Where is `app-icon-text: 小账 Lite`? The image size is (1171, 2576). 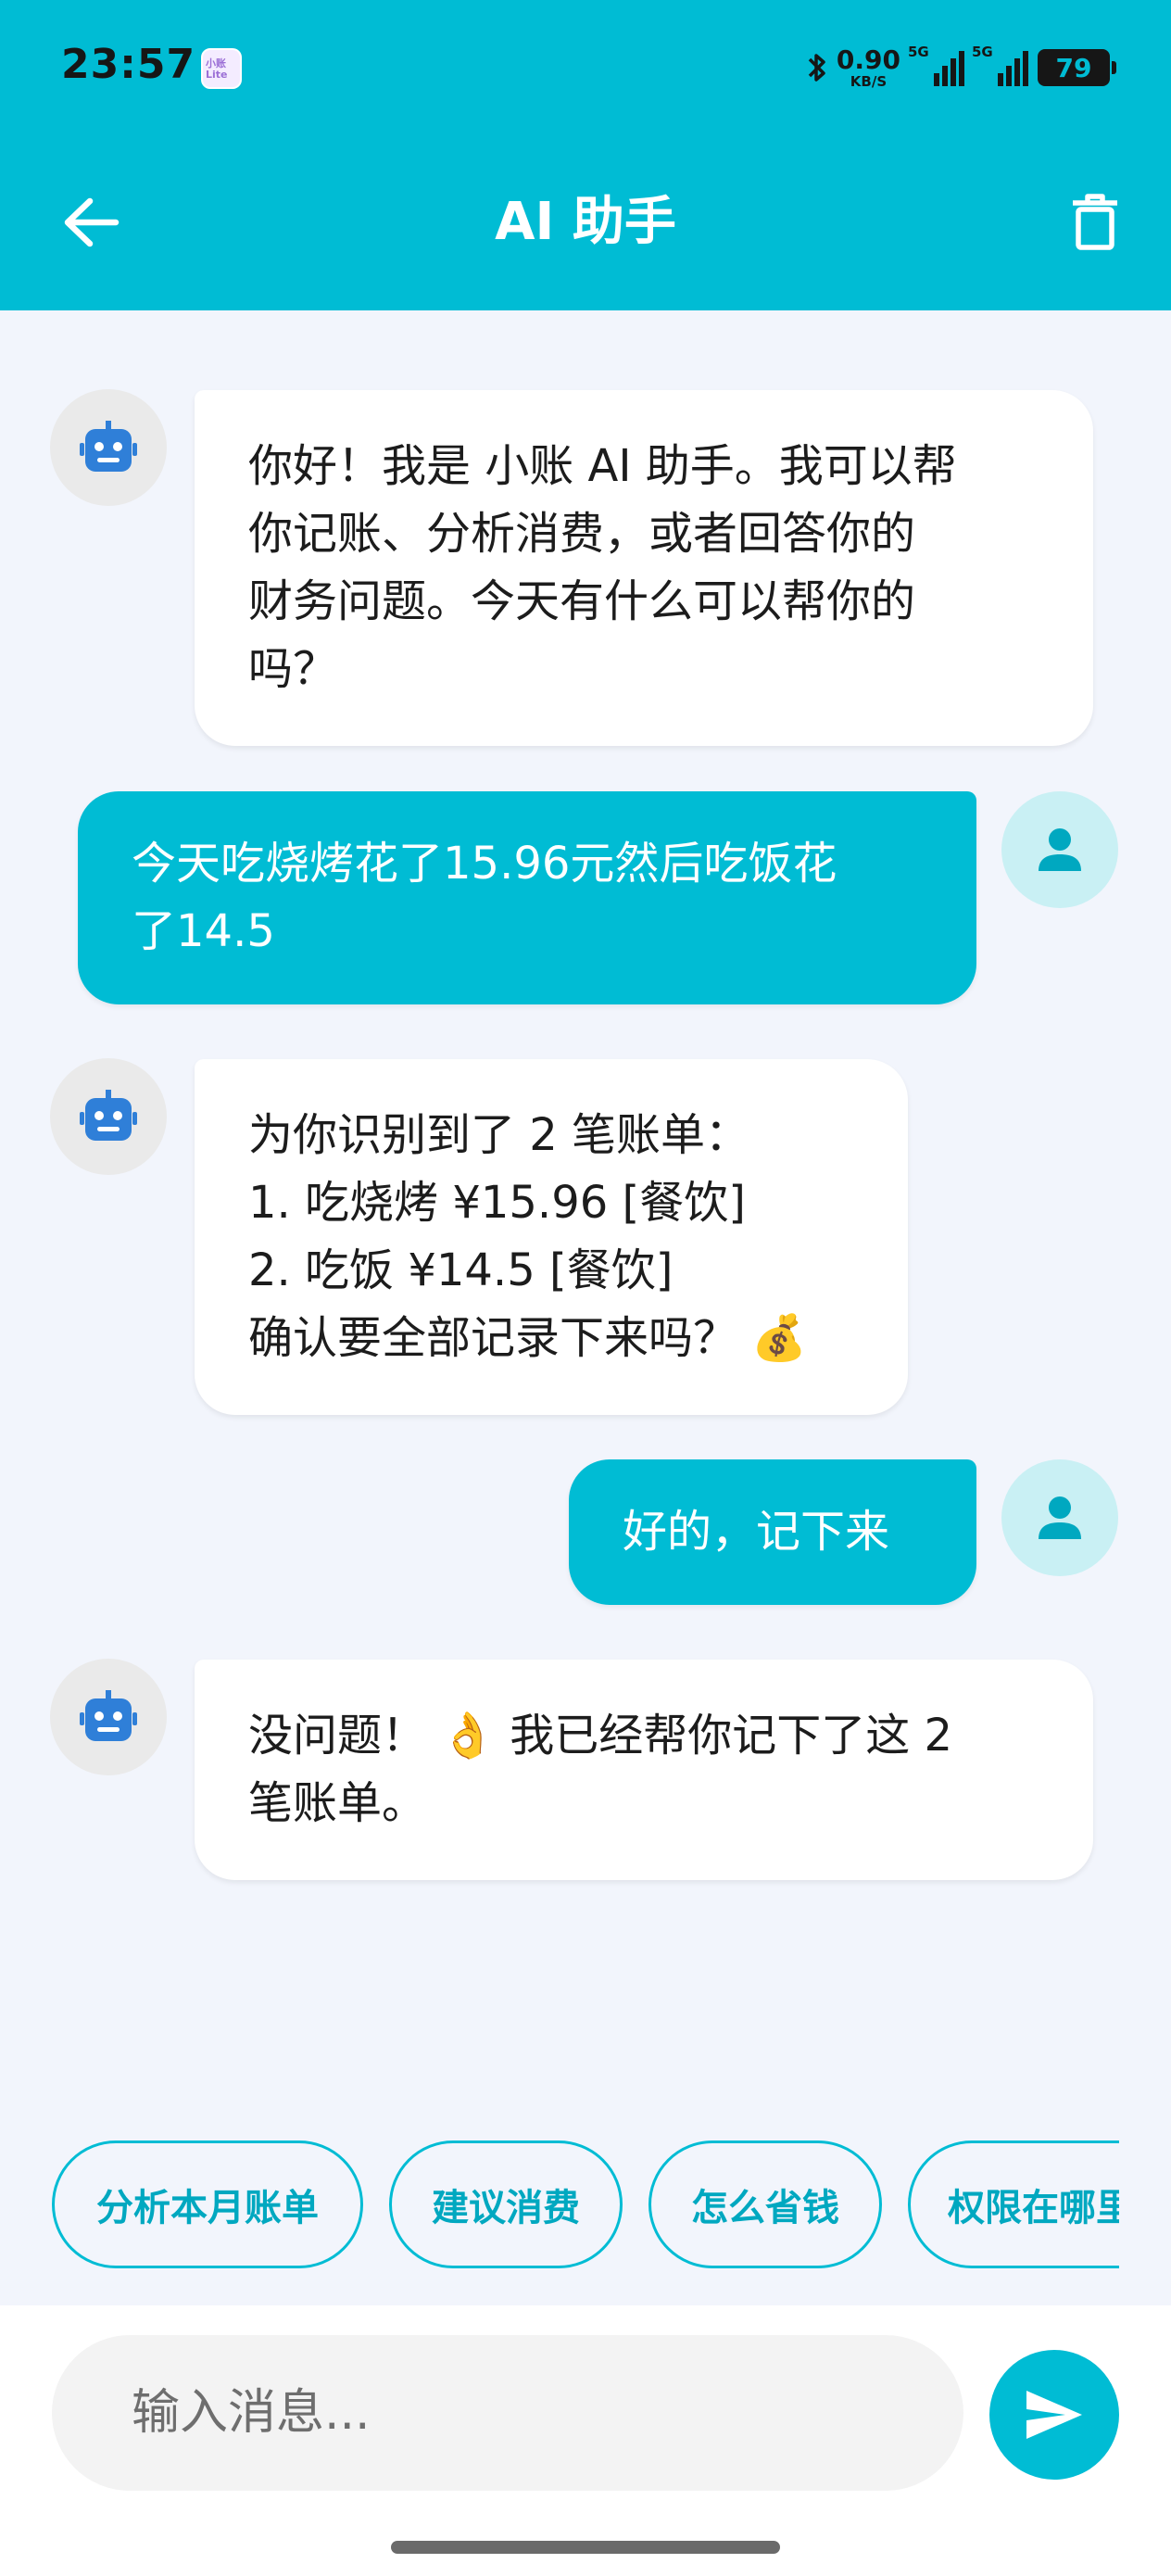 app-icon-text: 小账 Lite is located at coordinates (217, 69).